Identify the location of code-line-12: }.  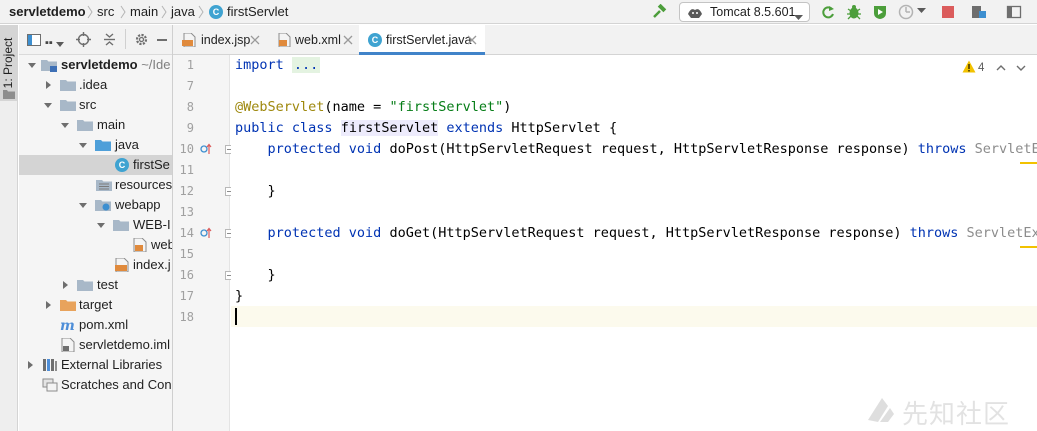
(255, 191).